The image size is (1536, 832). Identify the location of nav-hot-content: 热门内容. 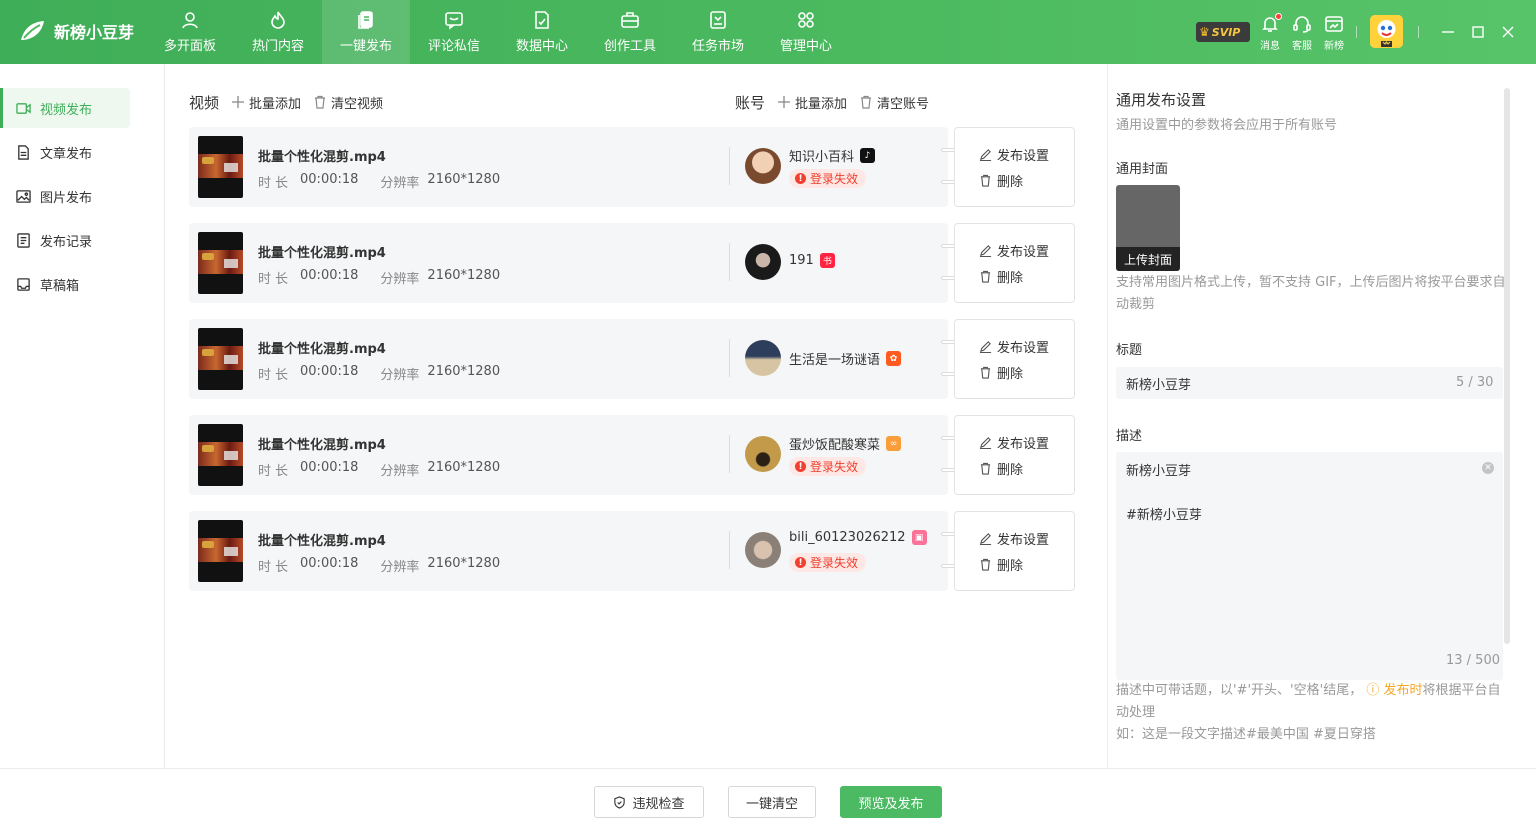
(278, 32).